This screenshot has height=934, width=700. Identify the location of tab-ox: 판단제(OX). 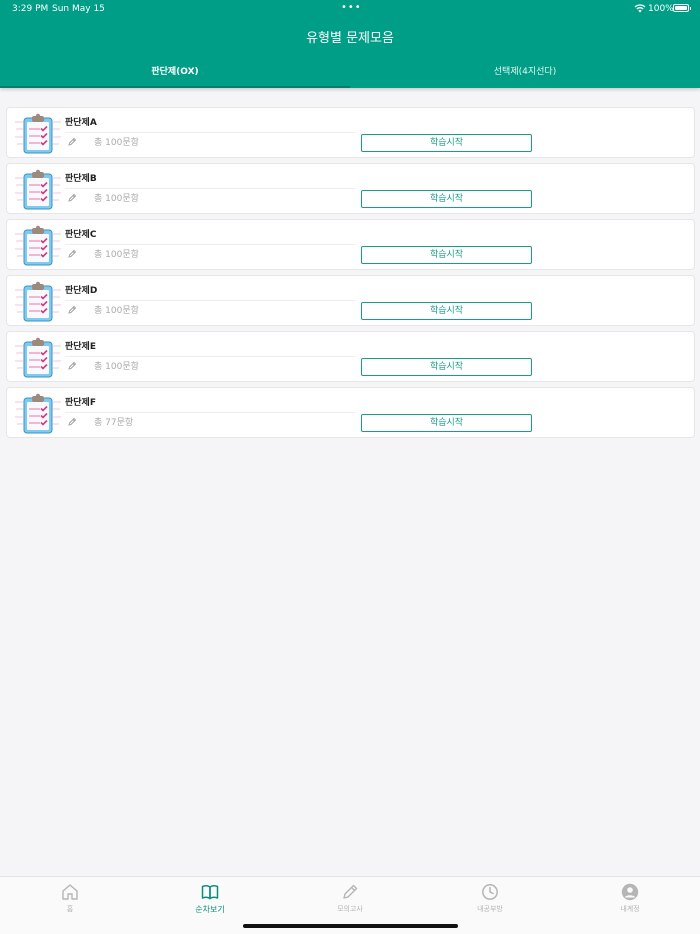
(175, 76).